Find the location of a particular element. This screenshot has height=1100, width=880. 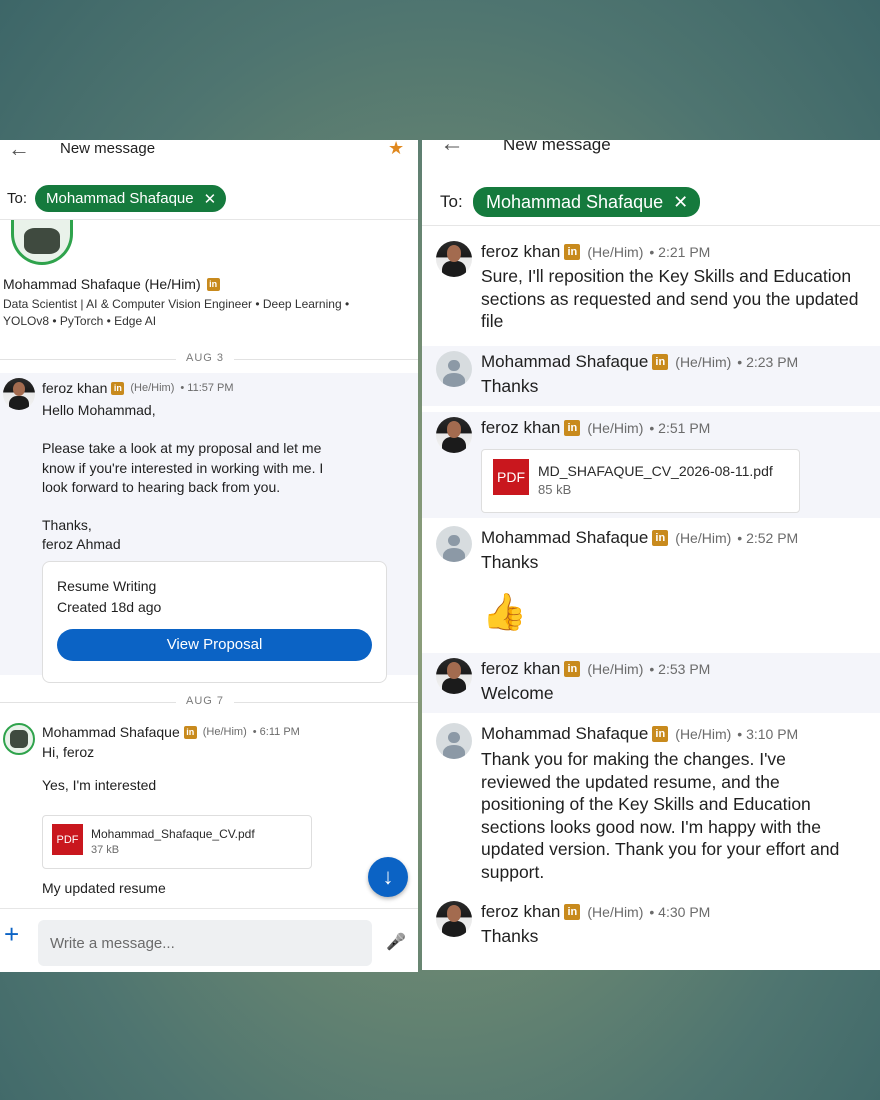

compose-bar: + Write a message... 🎤 is located at coordinates (209, 940).